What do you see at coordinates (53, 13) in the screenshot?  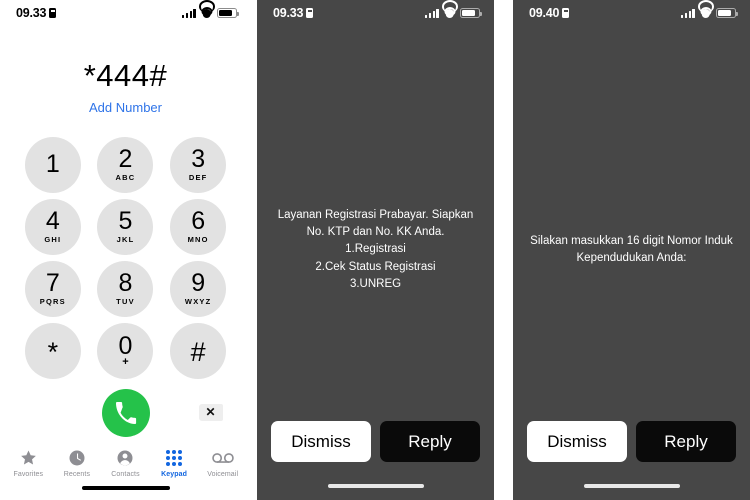 I see `lock-icon` at bounding box center [53, 13].